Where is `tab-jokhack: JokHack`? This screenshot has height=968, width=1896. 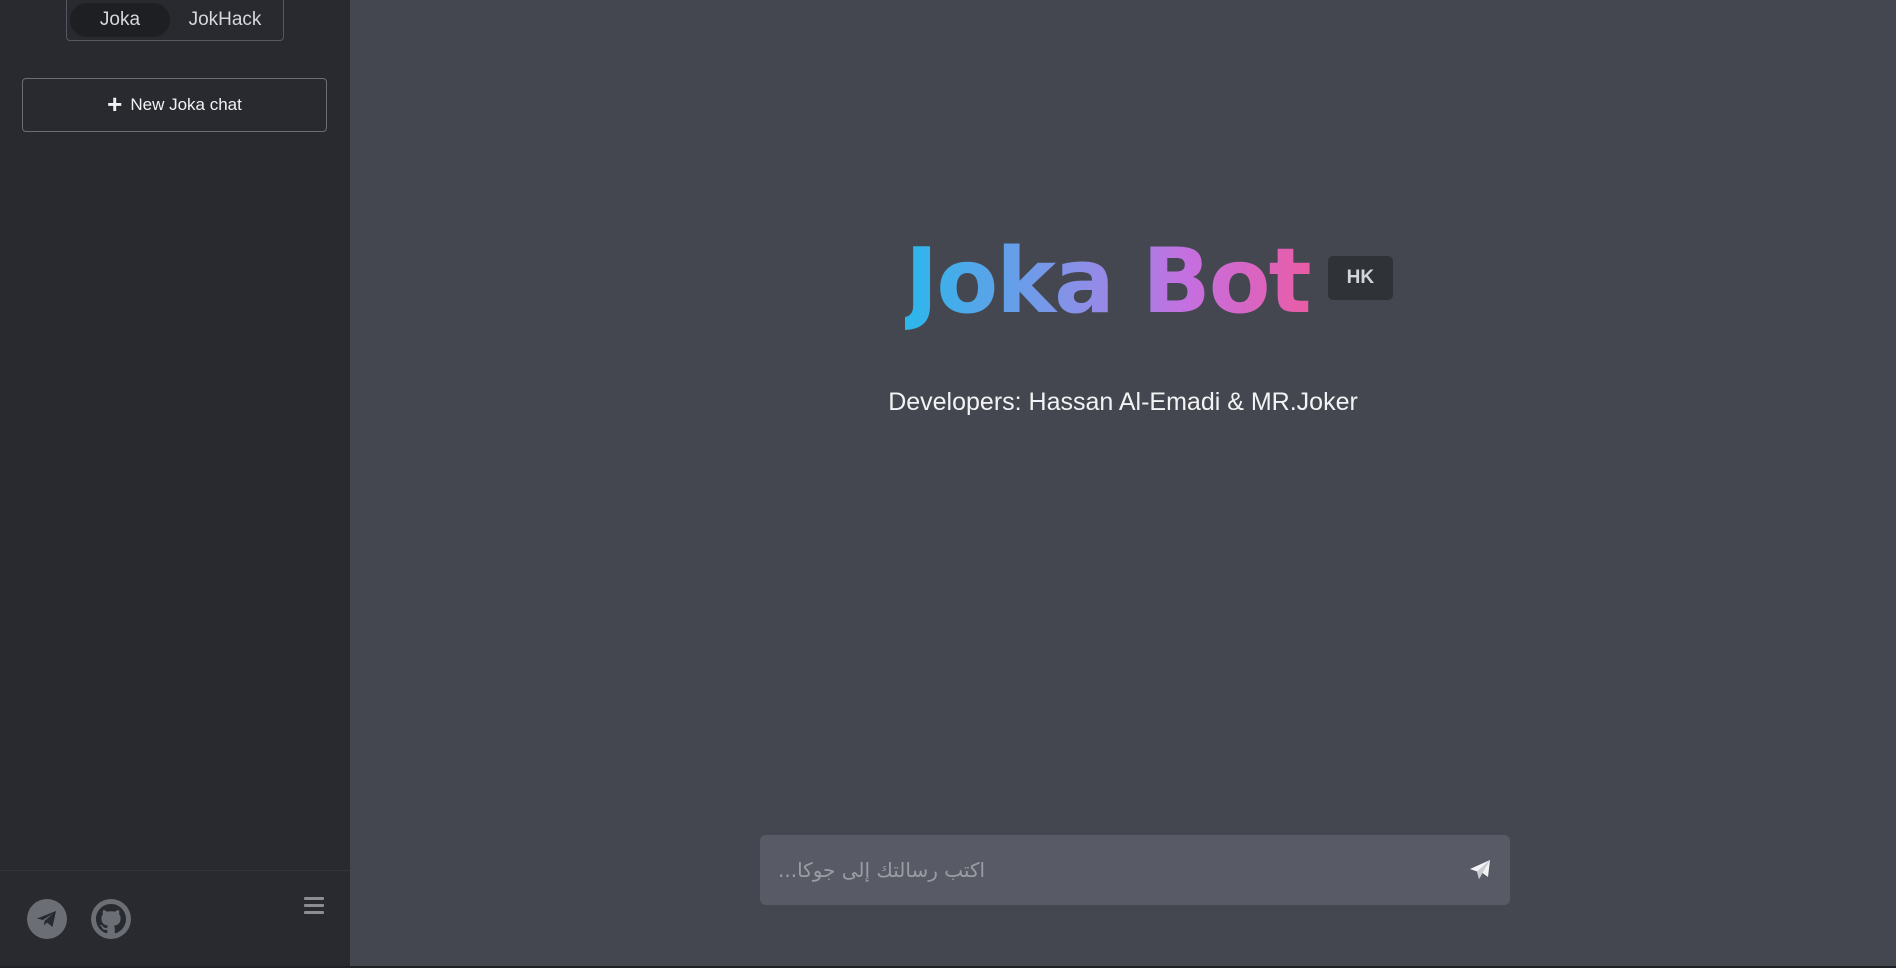
tab-jokhack: JokHack is located at coordinates (225, 20).